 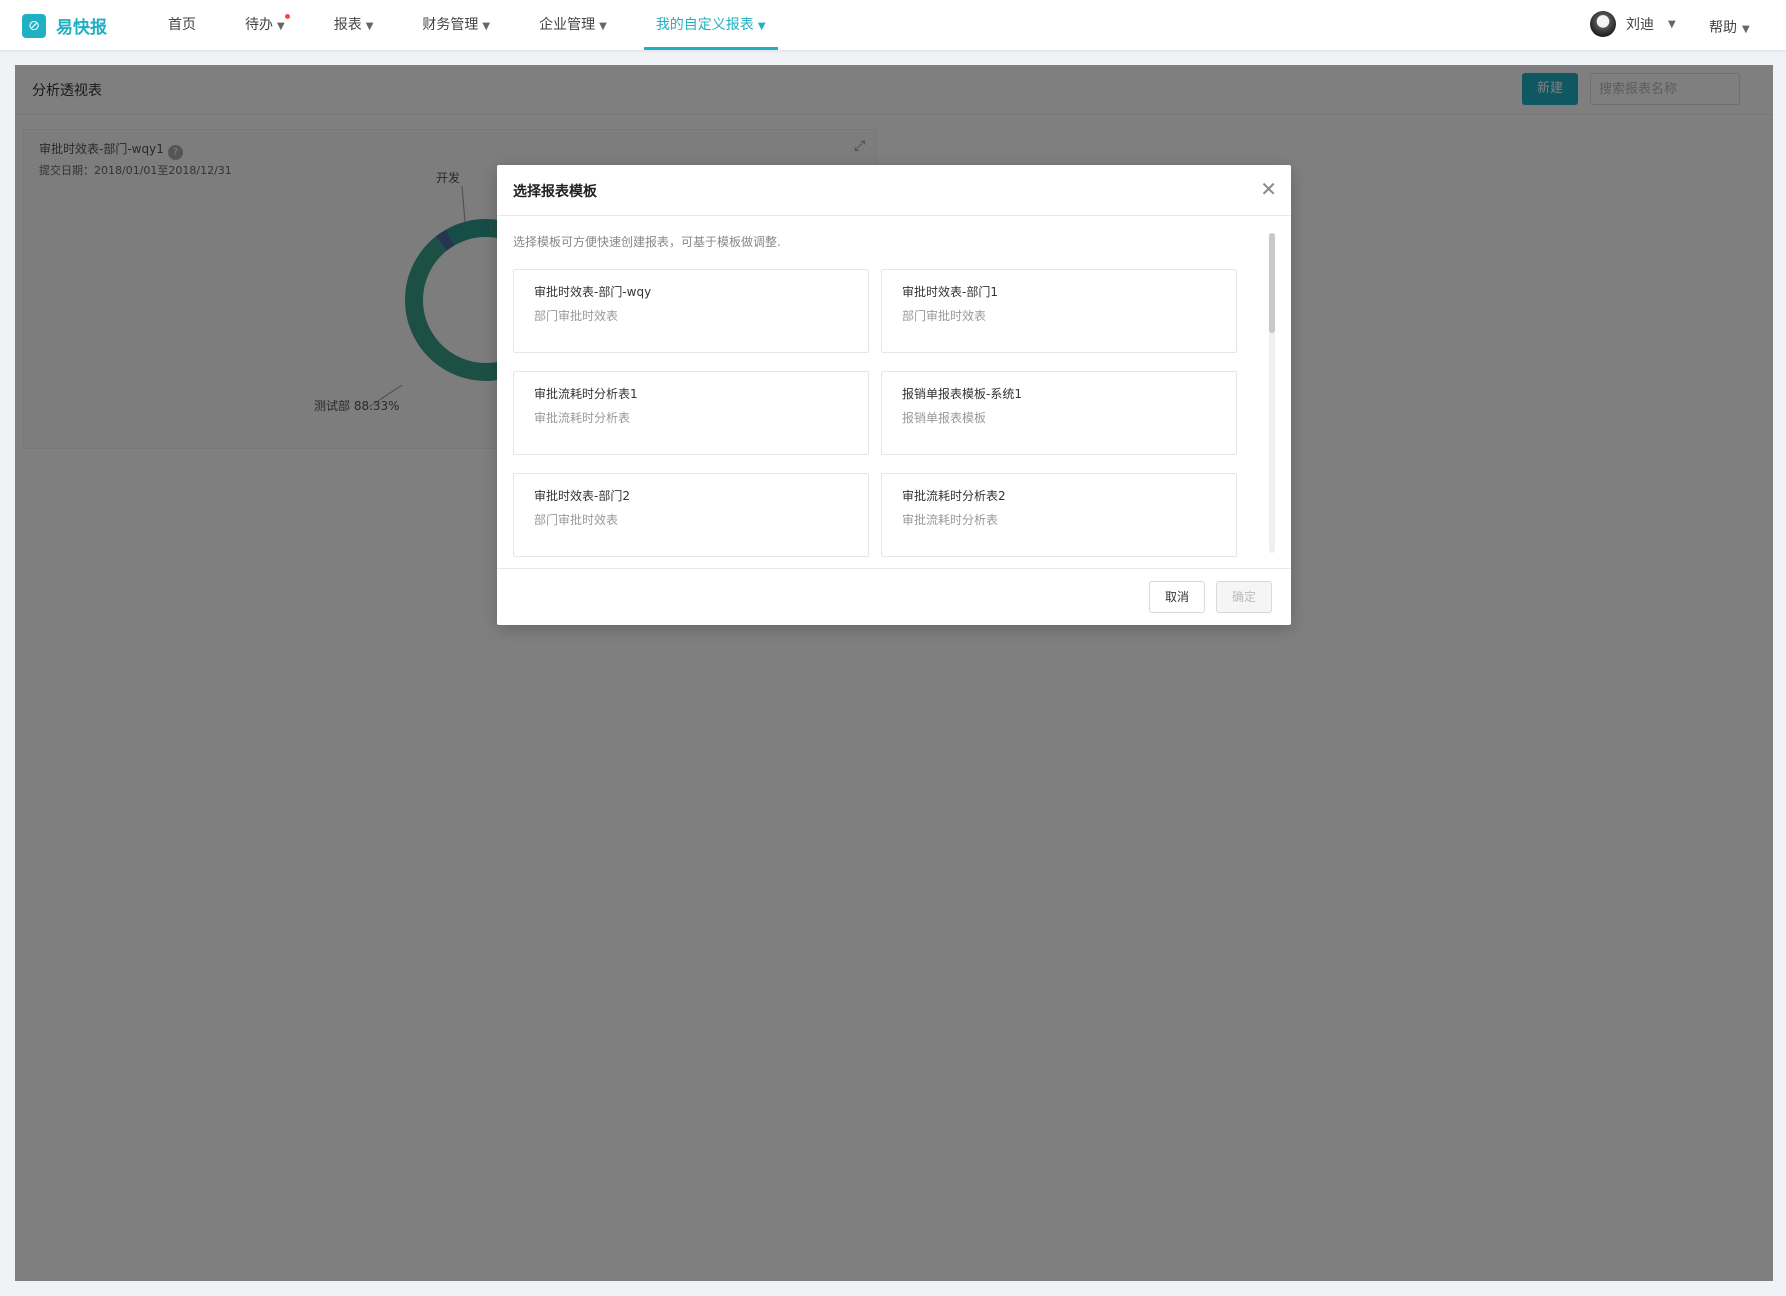 I want to click on template-card: 审批时效表-部门-wqy 部门审批时效表, so click(x=691, y=311).